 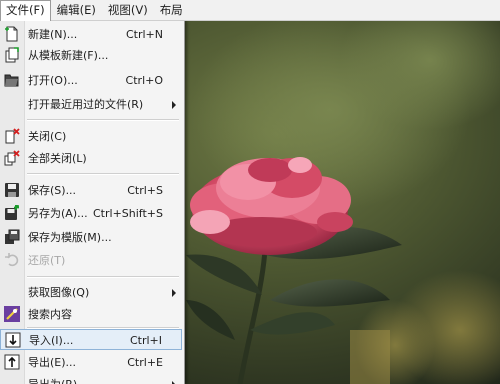 I want to click on menu-item-label: 导出为(R), so click(x=52, y=379).